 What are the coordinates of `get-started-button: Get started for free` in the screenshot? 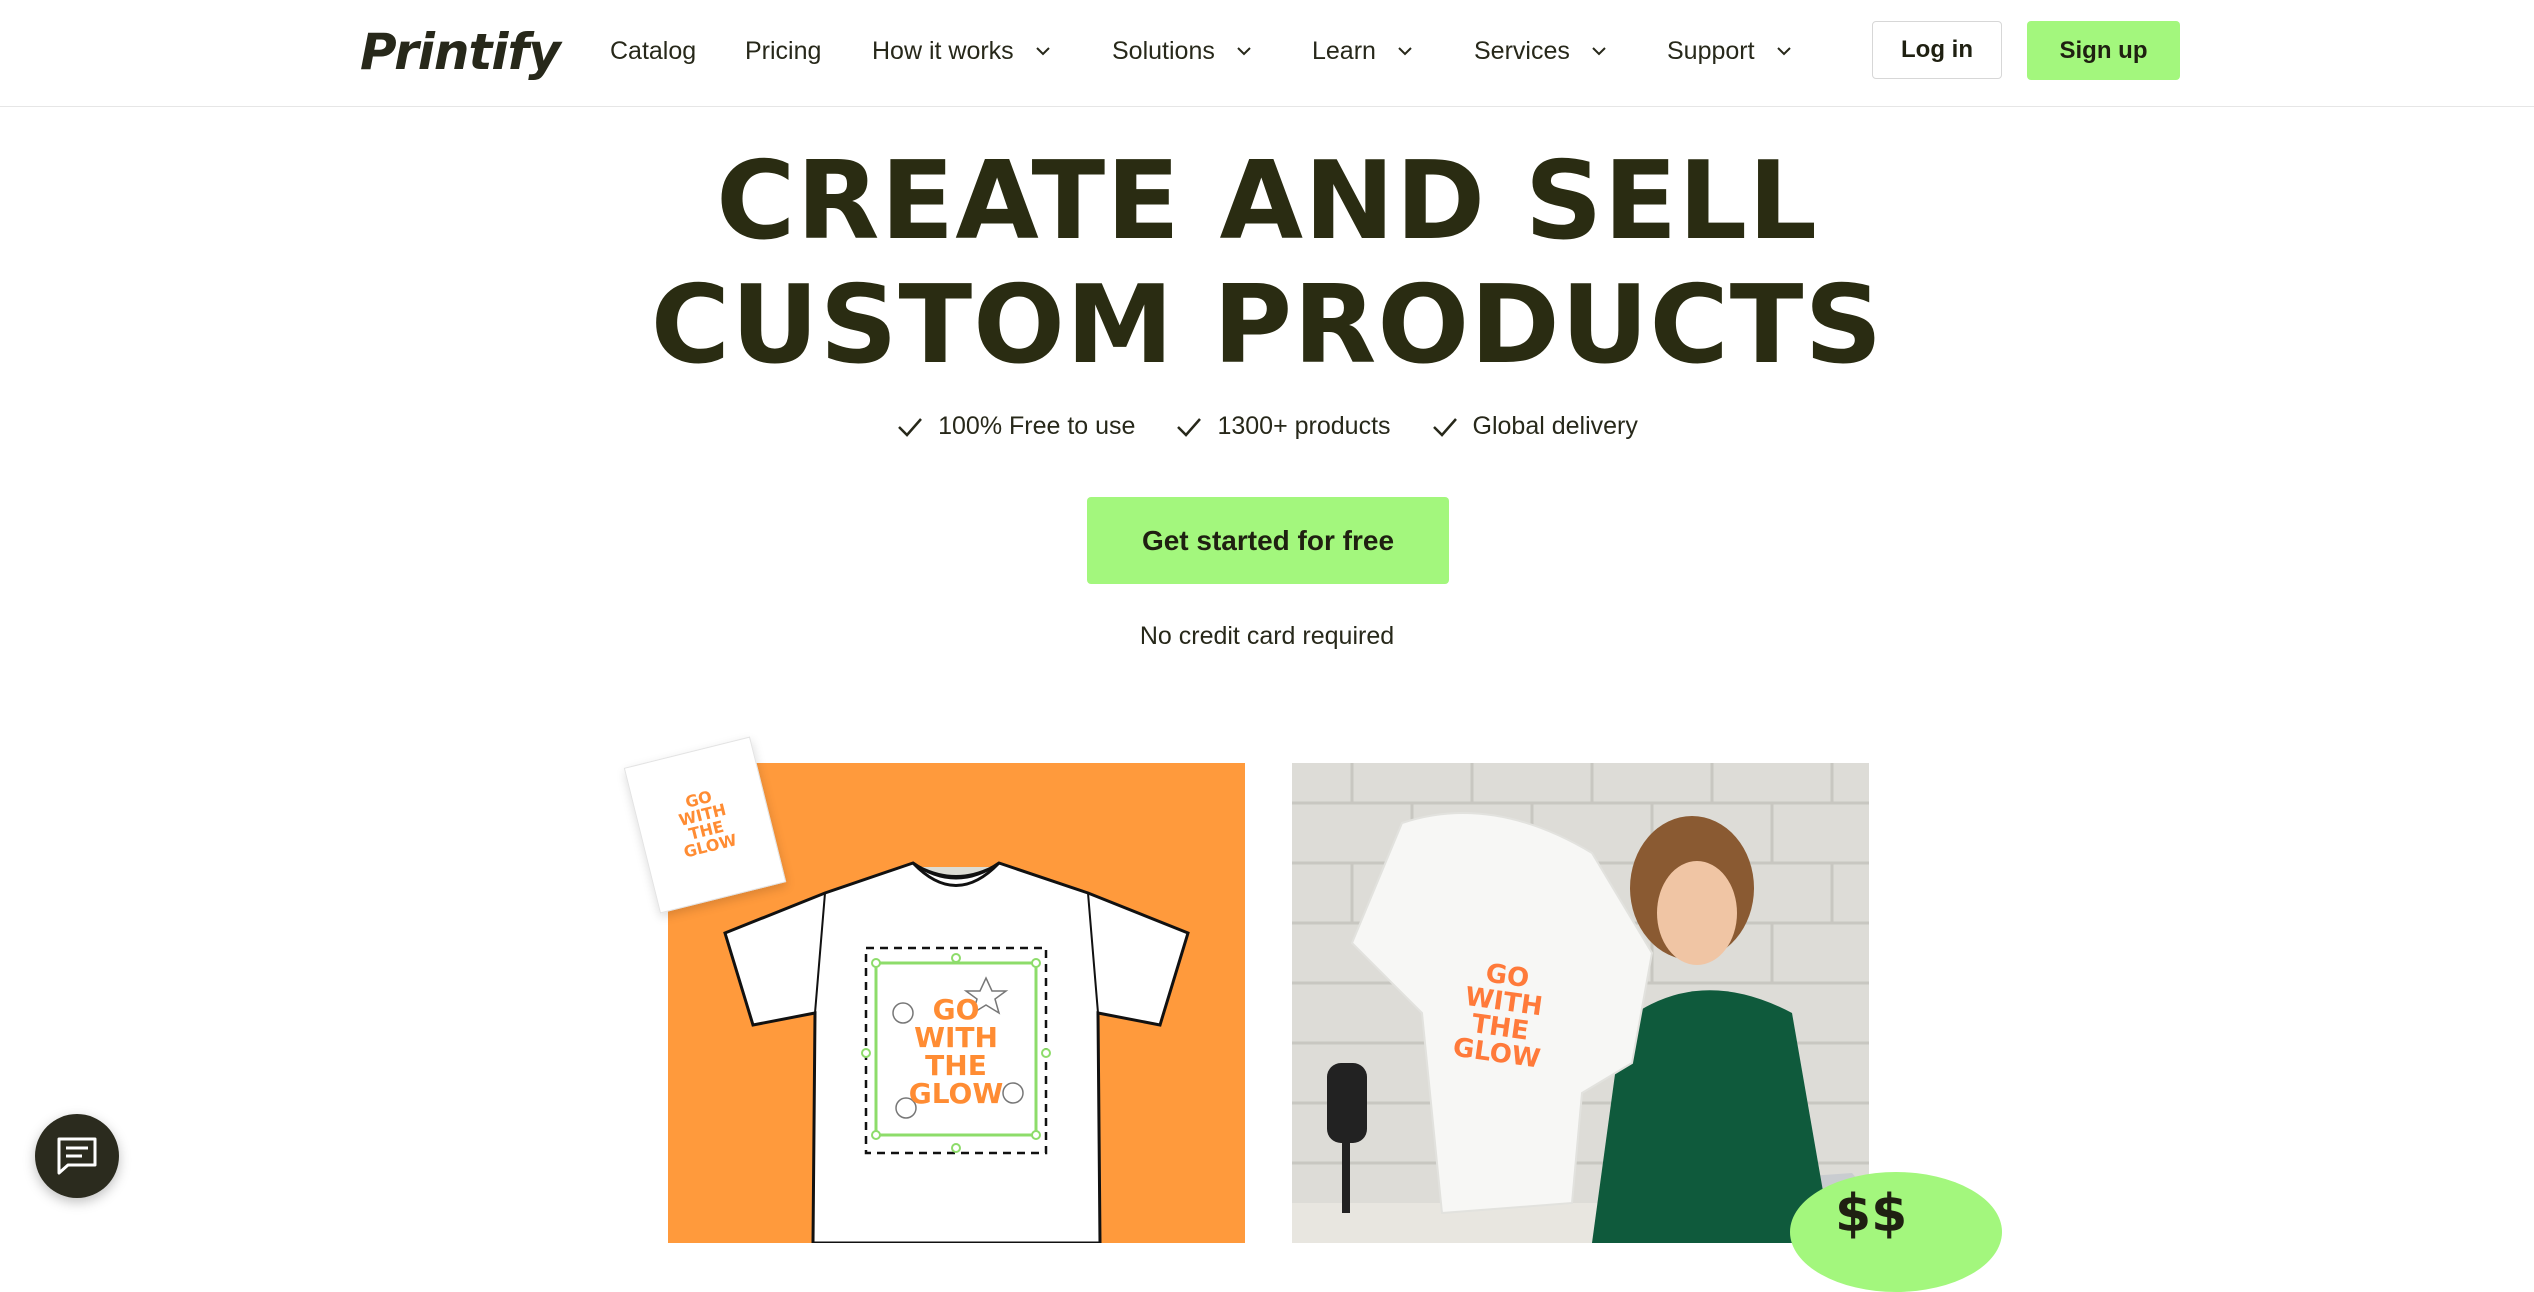 It's located at (1268, 540).